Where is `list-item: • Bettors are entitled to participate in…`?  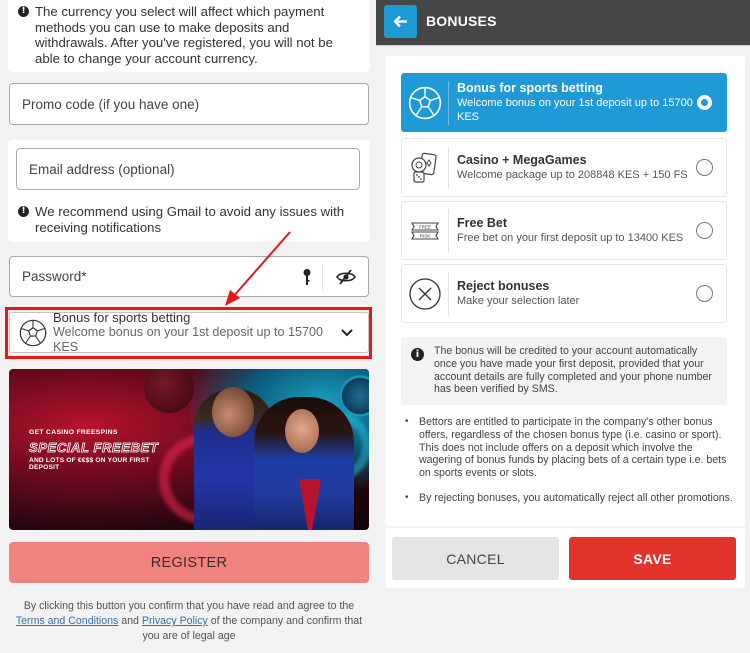 list-item: • Bettors are entitled to participate in… is located at coordinates (570, 448).